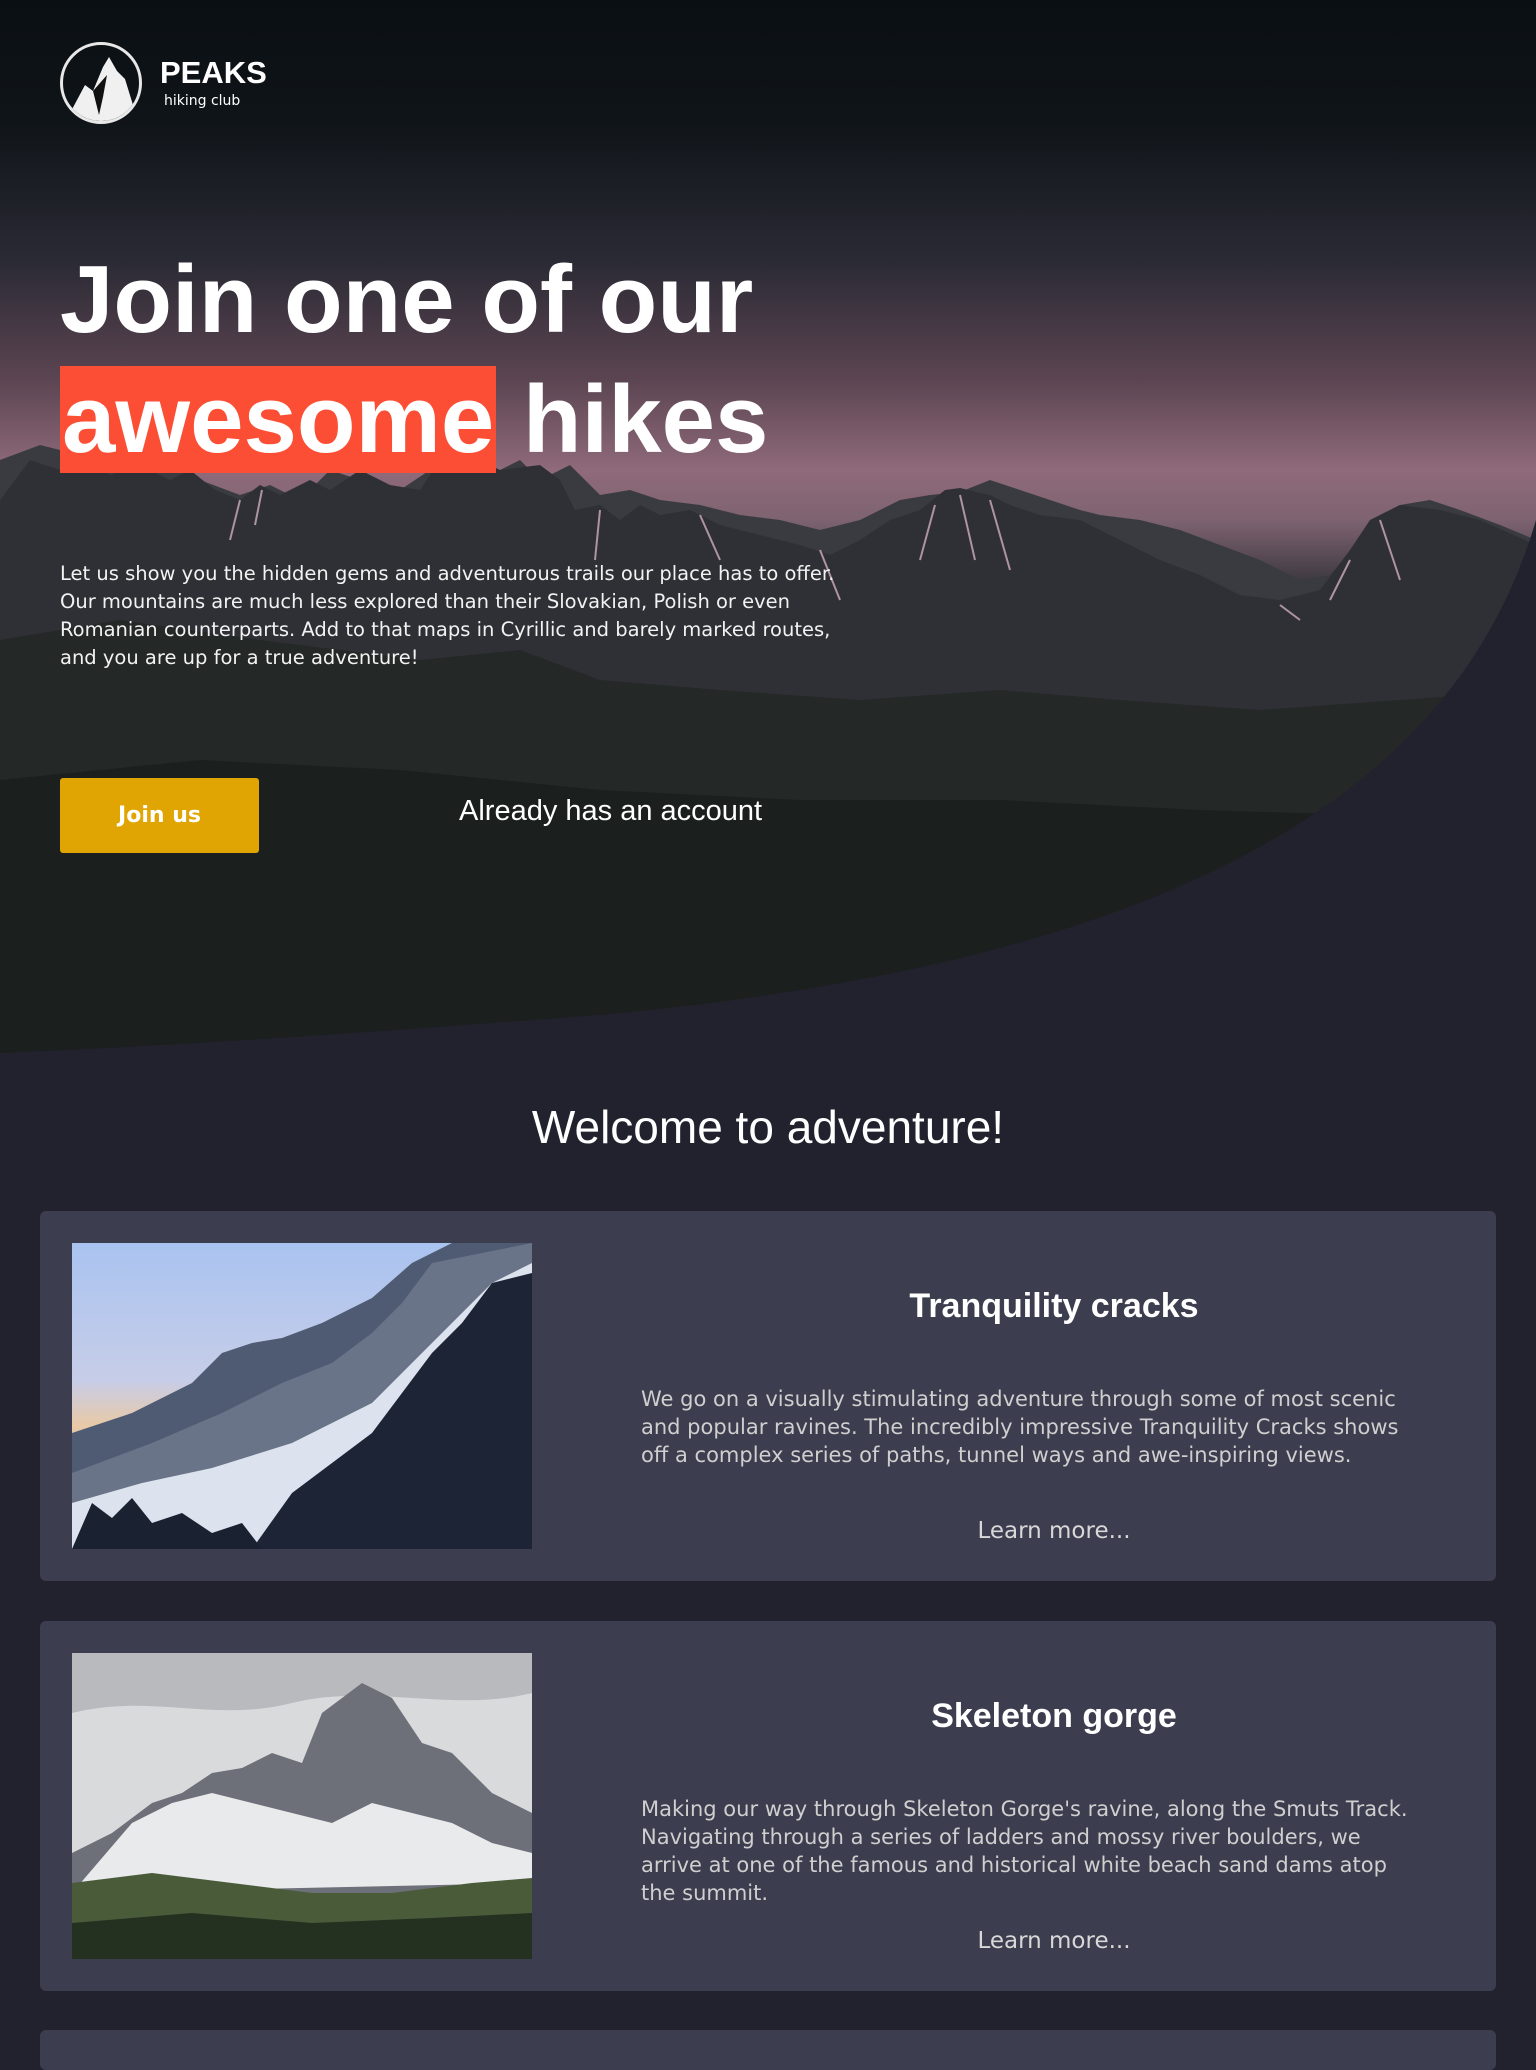 This screenshot has width=1536, height=2070. I want to click on mountain-logo-icon, so click(101, 83).